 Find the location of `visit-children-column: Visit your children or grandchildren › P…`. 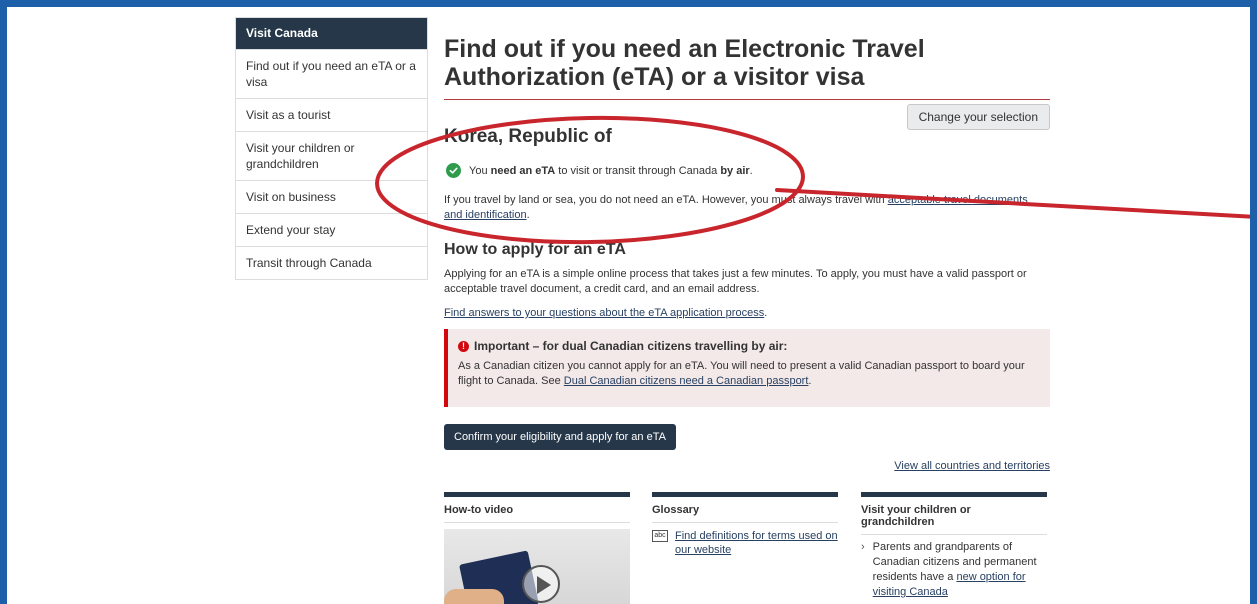

visit-children-column: Visit your children or grandchildren › P… is located at coordinates (954, 546).